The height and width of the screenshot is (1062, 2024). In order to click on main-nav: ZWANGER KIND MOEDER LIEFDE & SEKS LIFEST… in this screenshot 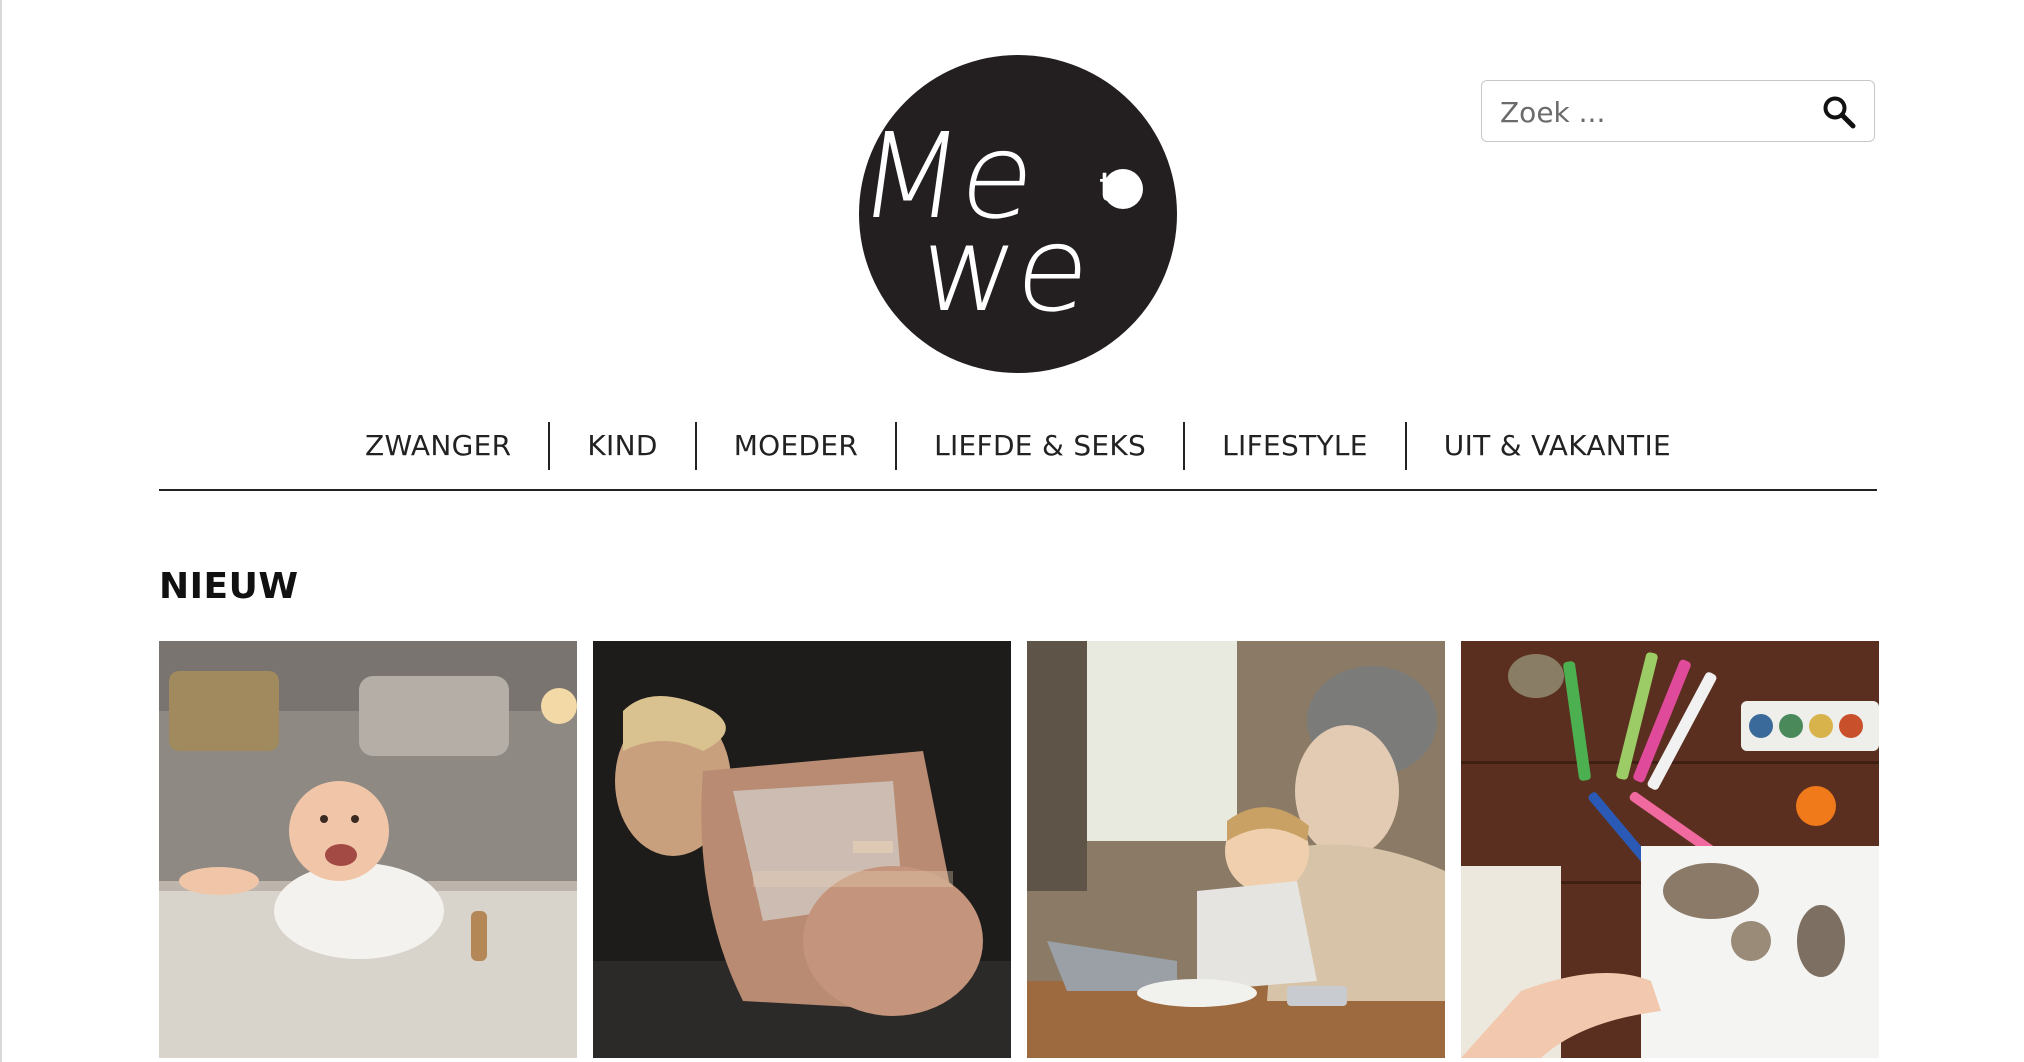, I will do `click(1018, 446)`.